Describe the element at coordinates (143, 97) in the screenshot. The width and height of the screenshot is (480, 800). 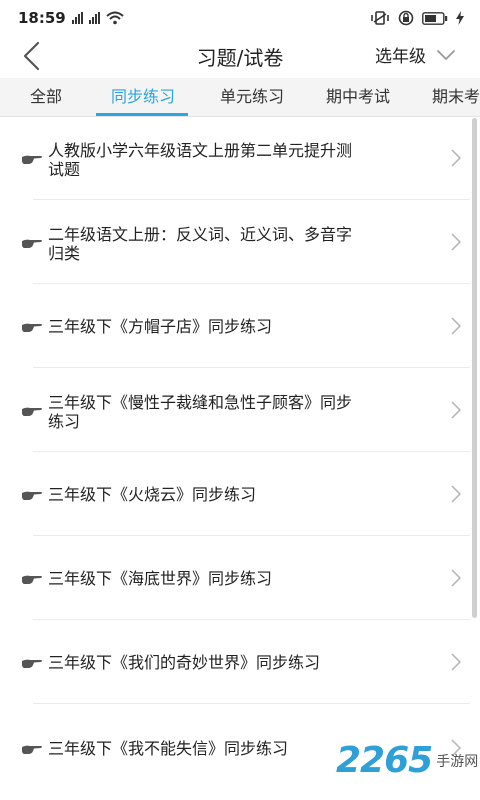
I see `tab-sync-practice: 同步练习` at that location.